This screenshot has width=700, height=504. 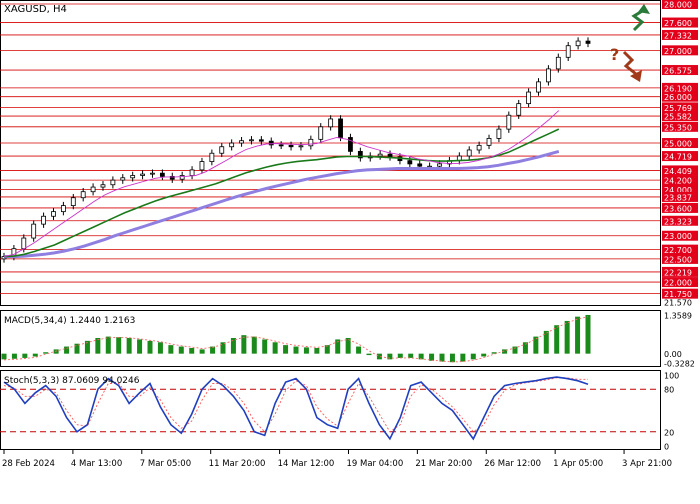 I want to click on time-axis-label: 11 Mar 20:00, so click(x=237, y=464).